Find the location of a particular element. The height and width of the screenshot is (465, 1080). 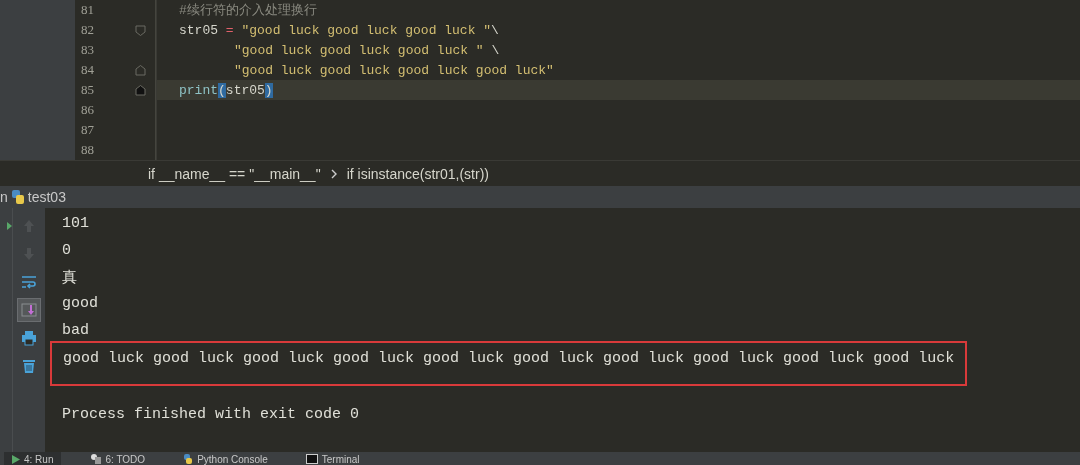

wrap-icon is located at coordinates (29, 282).